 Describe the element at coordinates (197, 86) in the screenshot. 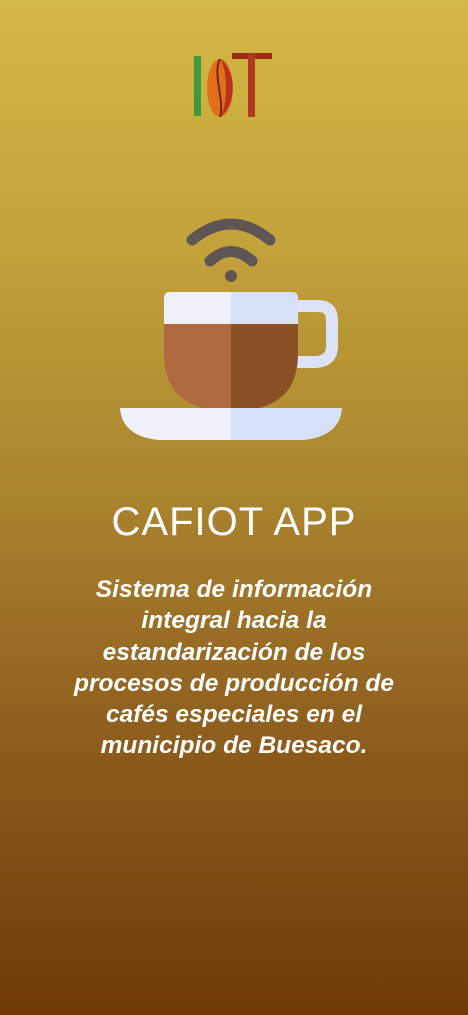

I see `logo-letter-i` at that location.